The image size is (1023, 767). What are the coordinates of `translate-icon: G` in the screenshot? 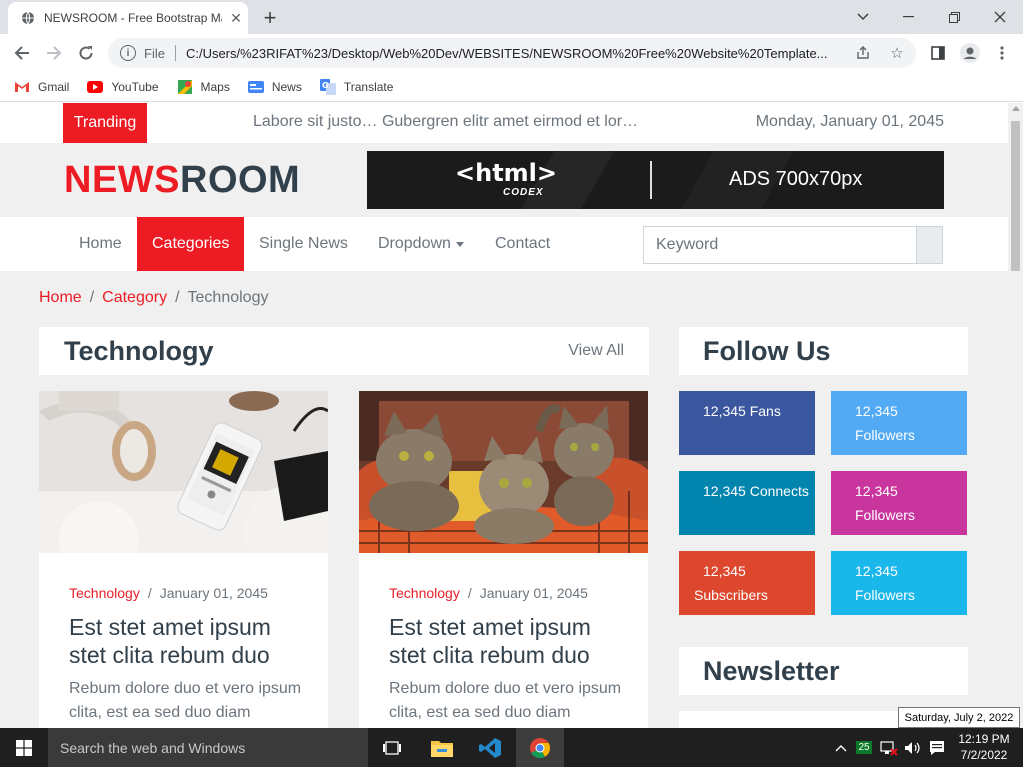 It's located at (327, 86).